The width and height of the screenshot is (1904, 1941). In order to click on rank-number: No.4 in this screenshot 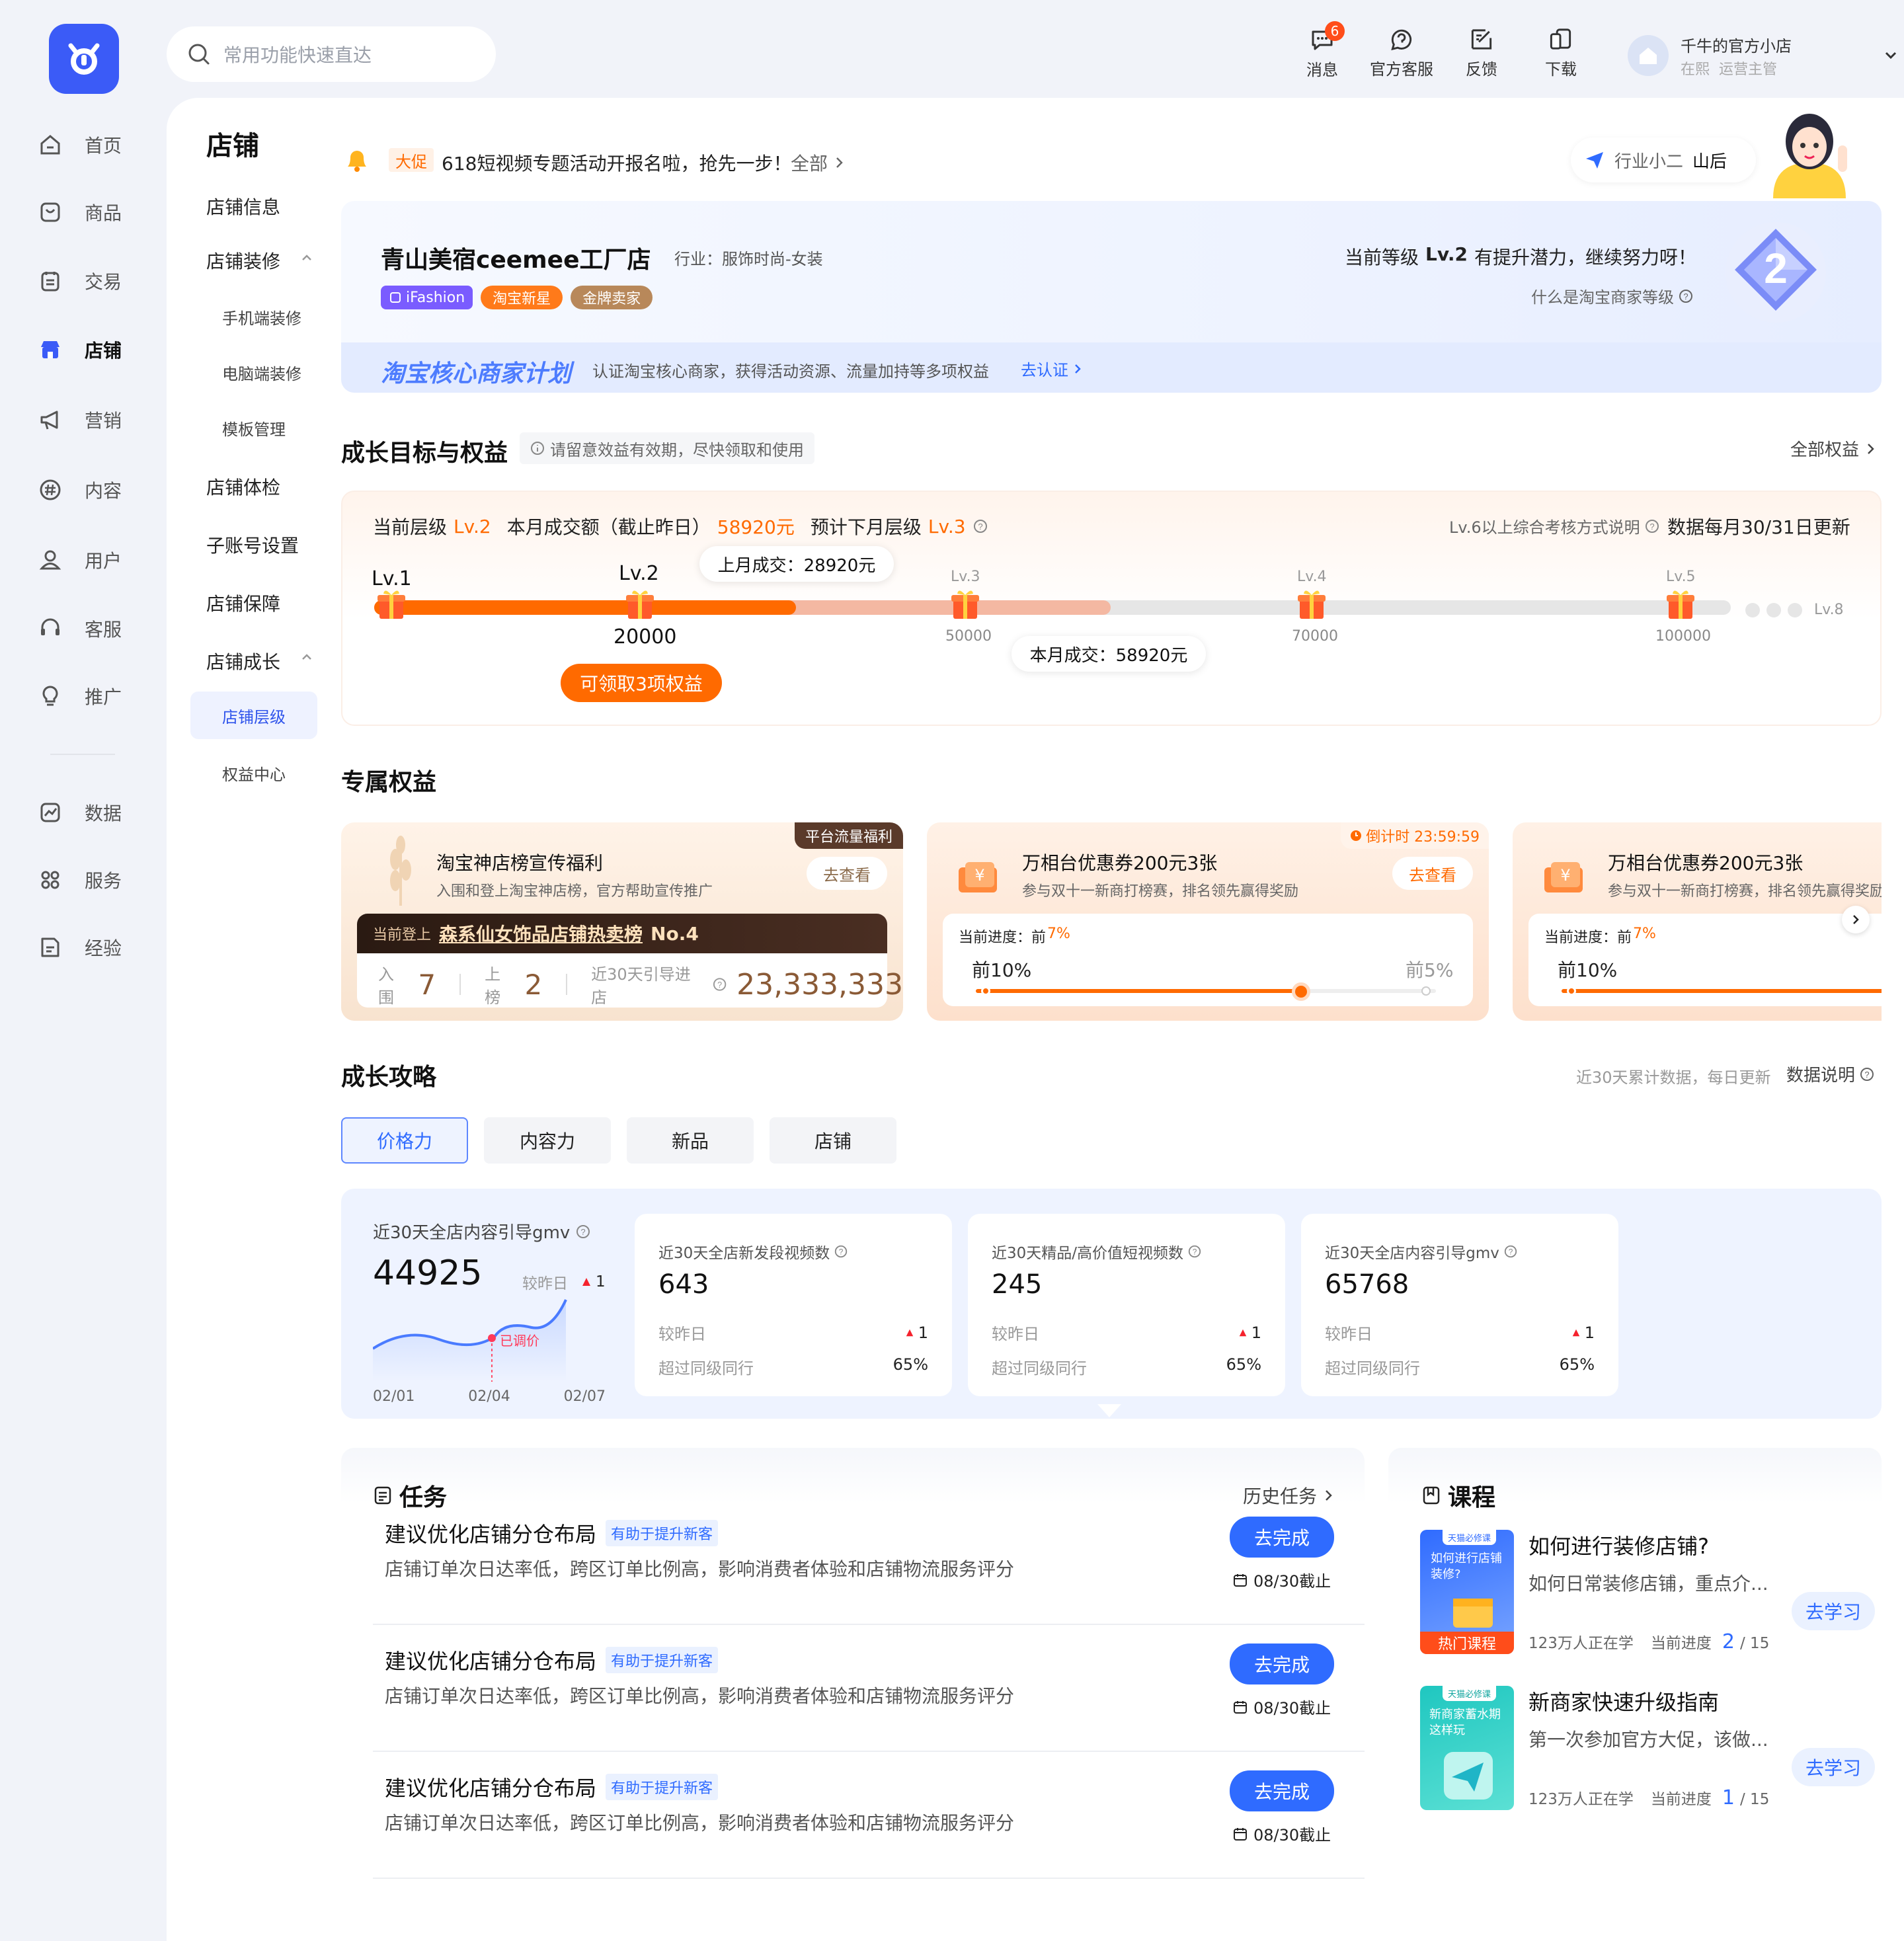, I will do `click(675, 933)`.